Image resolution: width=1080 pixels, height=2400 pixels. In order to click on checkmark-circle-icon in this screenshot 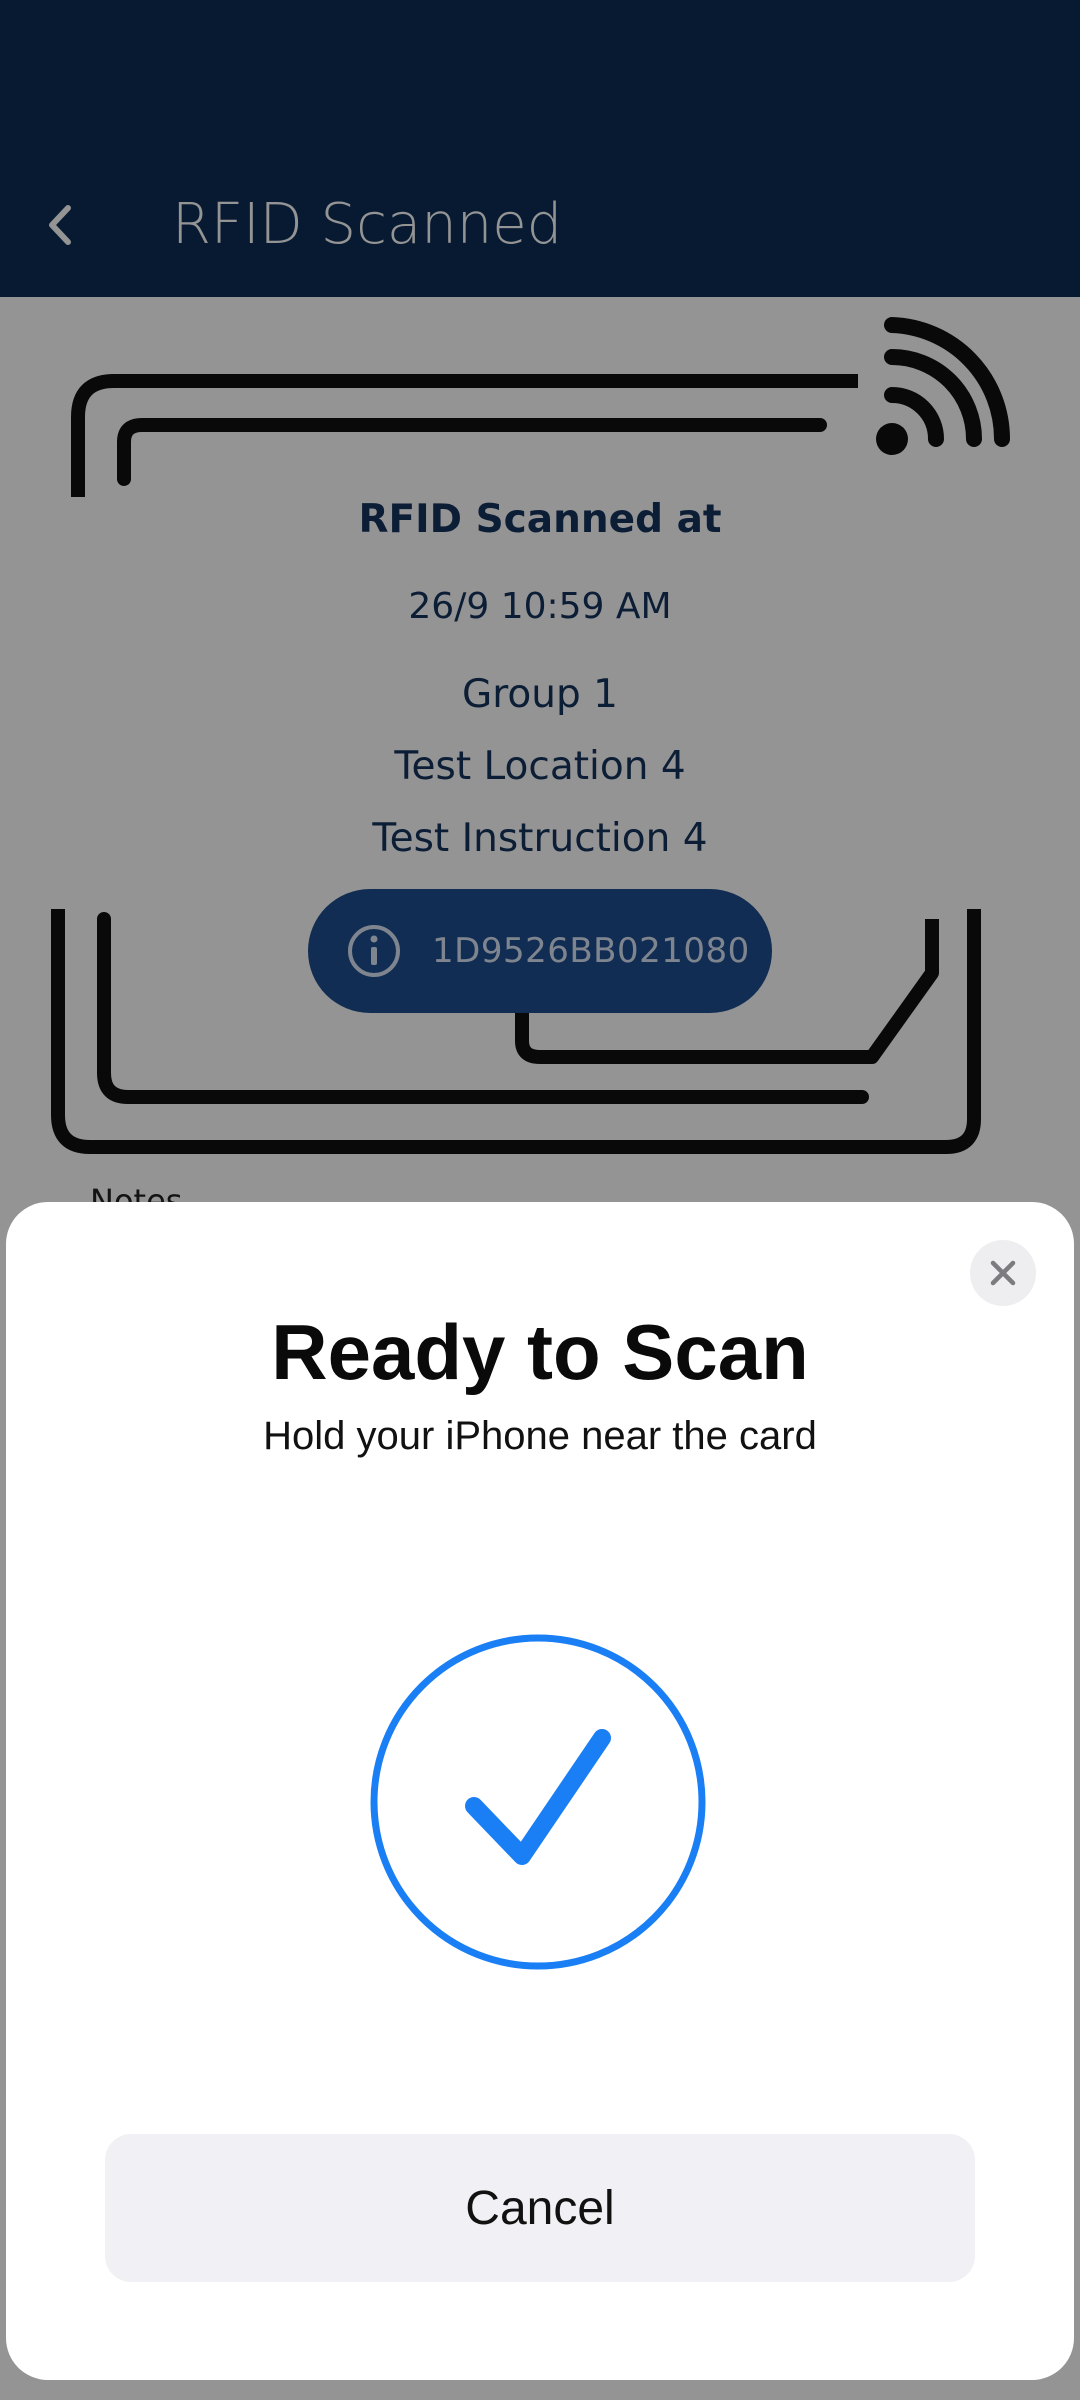, I will do `click(538, 1802)`.